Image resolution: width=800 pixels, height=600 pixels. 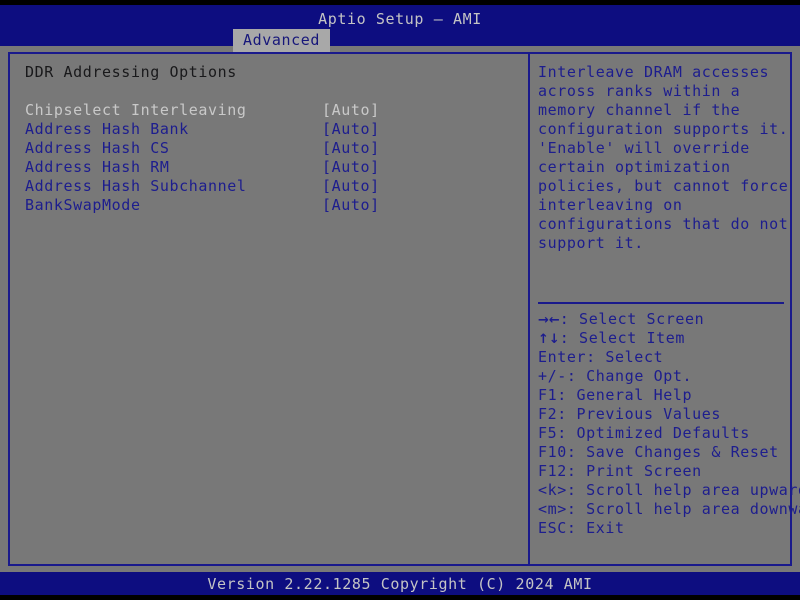 What do you see at coordinates (400, 19) in the screenshot?
I see `page-title: Aptio Setup – AMI` at bounding box center [400, 19].